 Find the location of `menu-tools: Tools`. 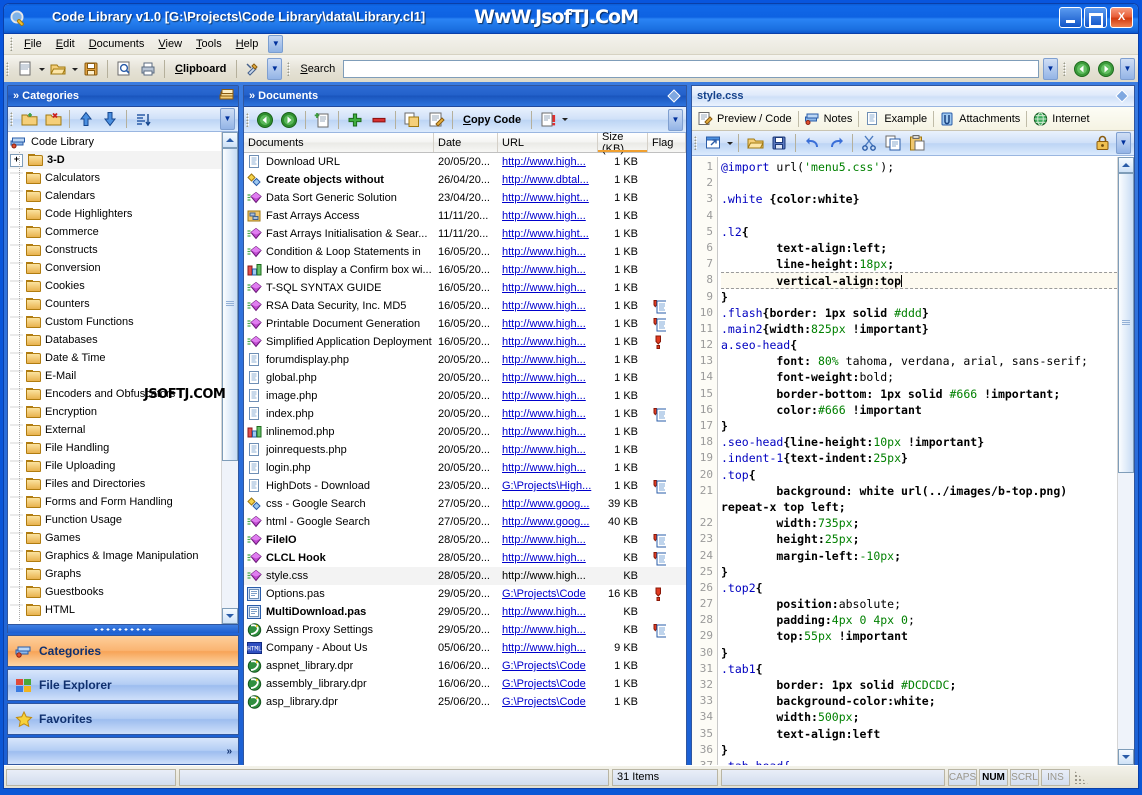

menu-tools: Tools is located at coordinates (209, 44).